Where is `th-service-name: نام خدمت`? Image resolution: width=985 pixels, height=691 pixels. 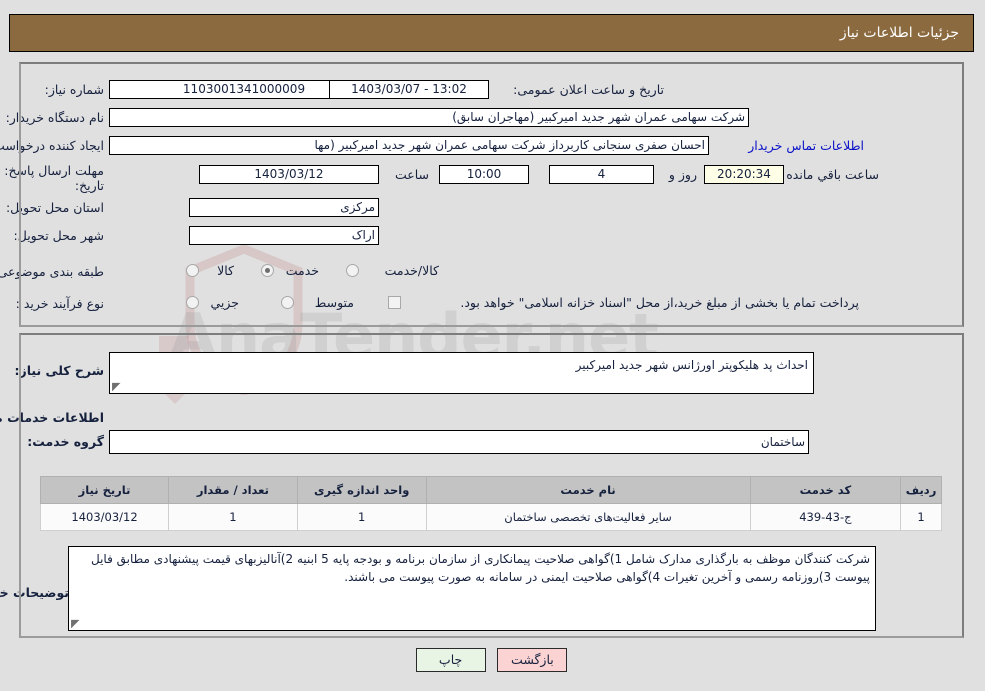
th-service-name: نام خدمت is located at coordinates (589, 490).